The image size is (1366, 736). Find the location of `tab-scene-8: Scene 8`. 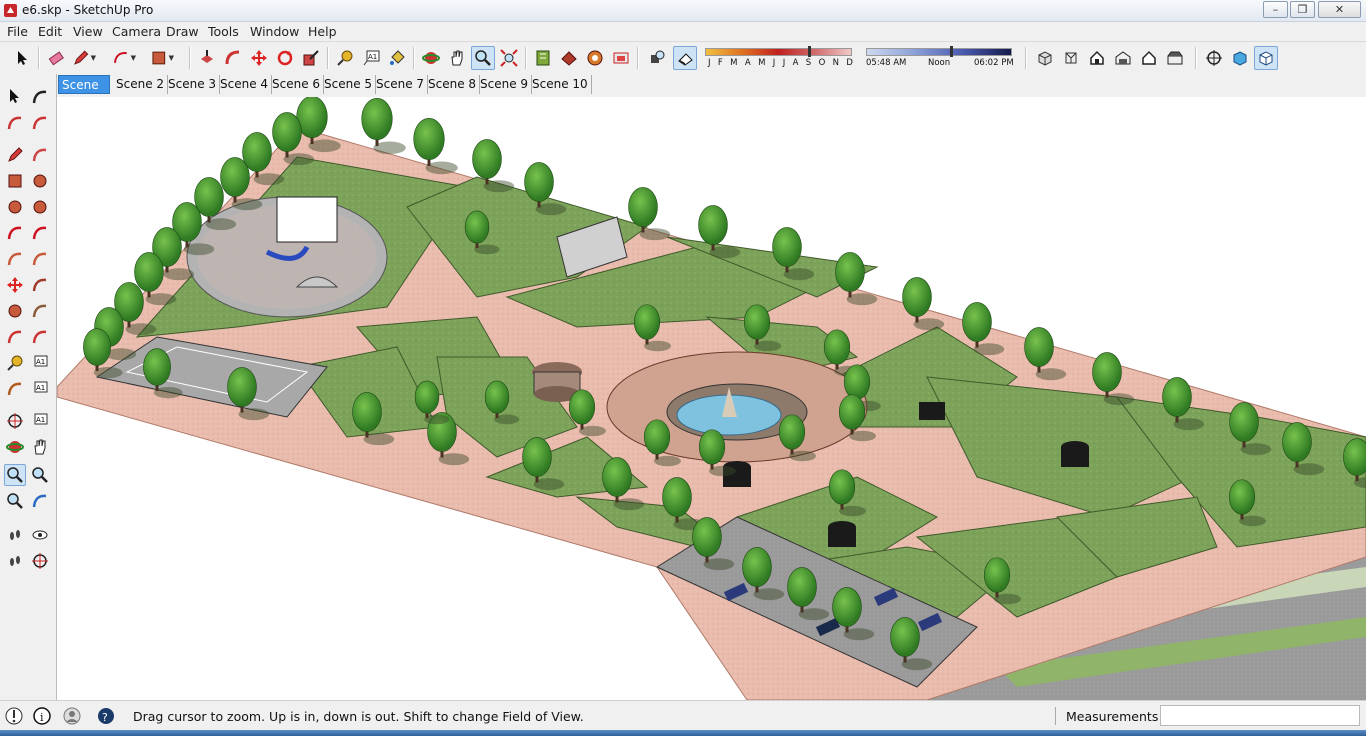

tab-scene-8: Scene 8 is located at coordinates (453, 84).